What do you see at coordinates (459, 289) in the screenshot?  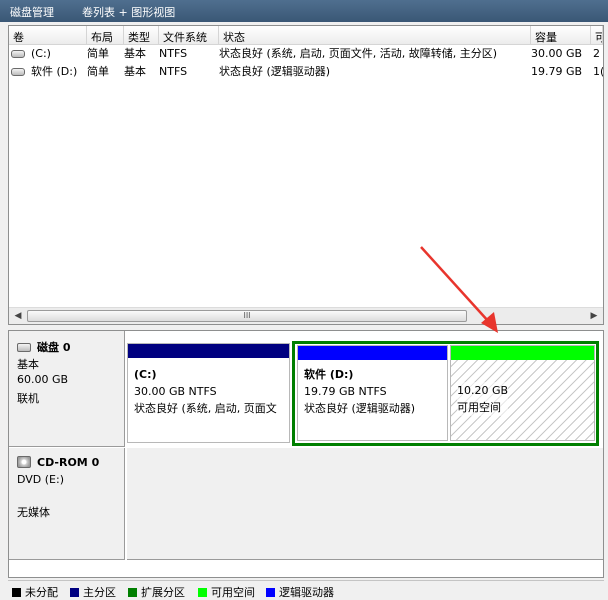 I see `red-arrow-annotation` at bounding box center [459, 289].